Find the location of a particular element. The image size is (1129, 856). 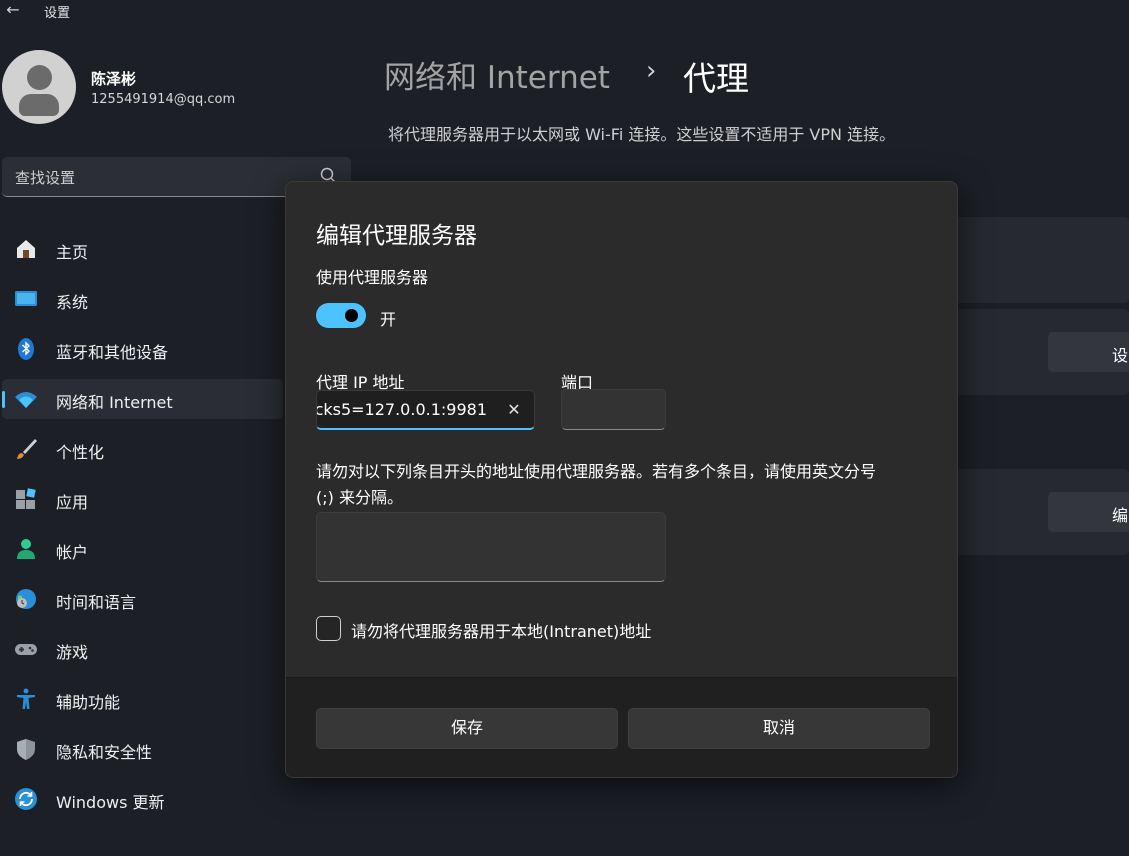

accessibility-icon is located at coordinates (26, 698).